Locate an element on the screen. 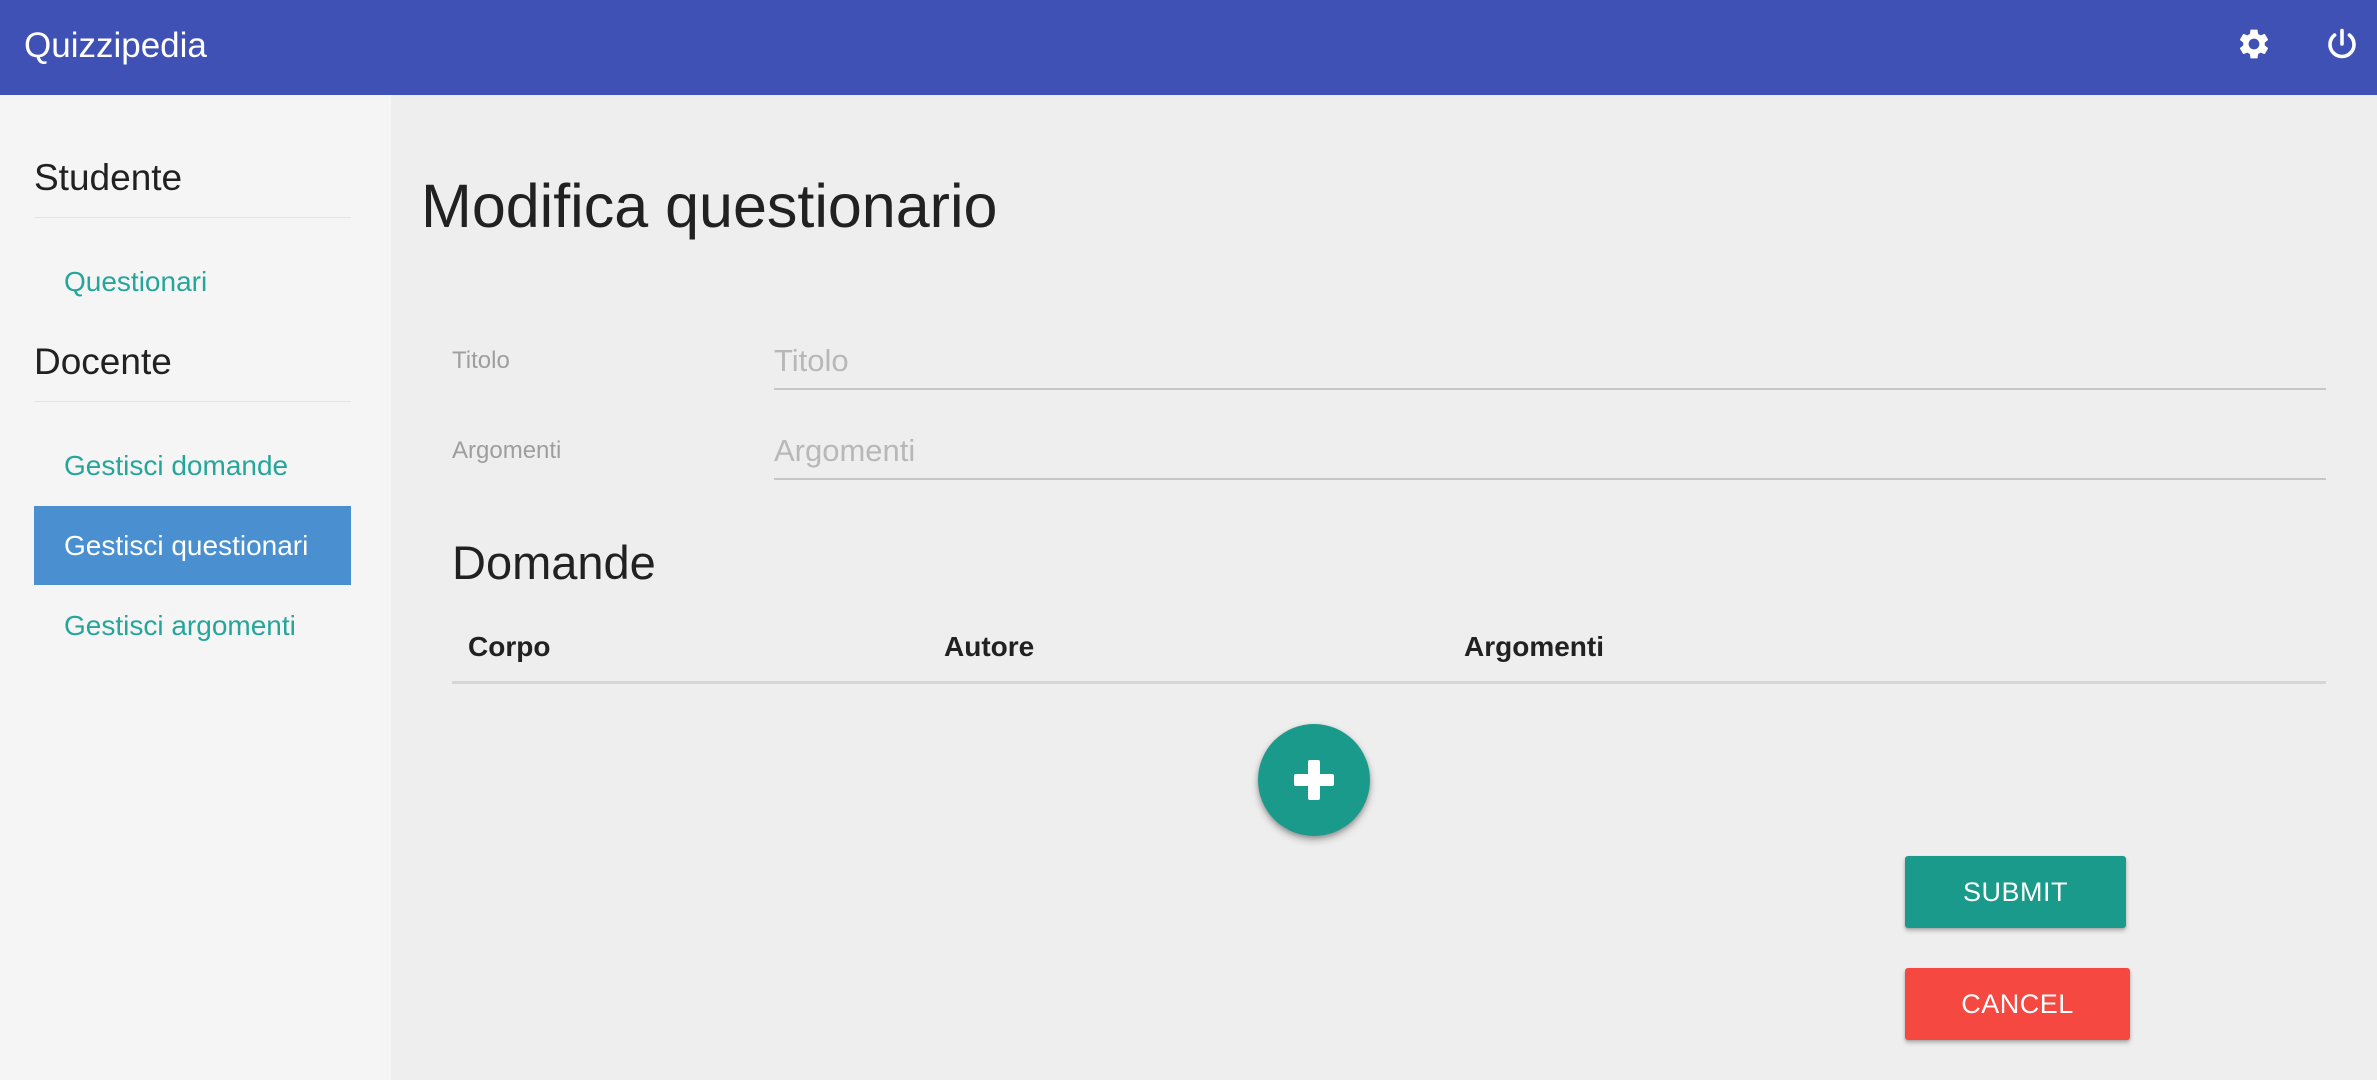  page-title: Modifica questionario is located at coordinates (709, 206).